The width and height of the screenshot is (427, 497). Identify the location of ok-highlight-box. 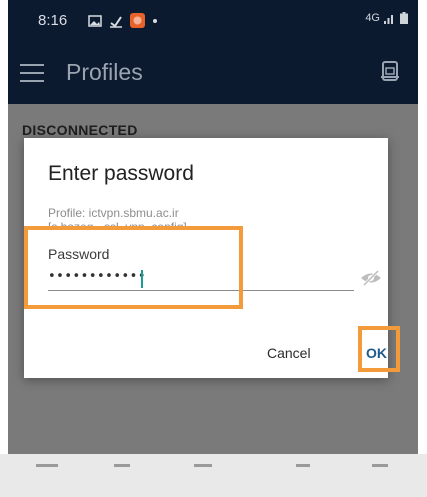
(379, 349).